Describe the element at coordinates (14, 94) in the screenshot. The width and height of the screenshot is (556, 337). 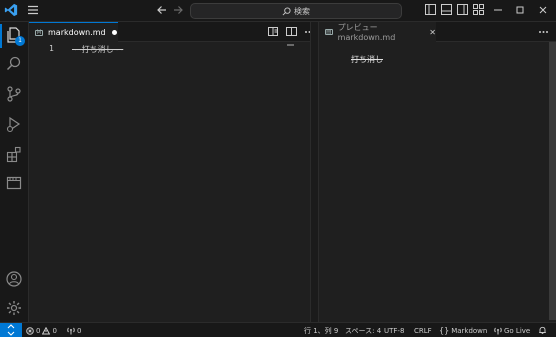
I see `source-control-icon` at that location.